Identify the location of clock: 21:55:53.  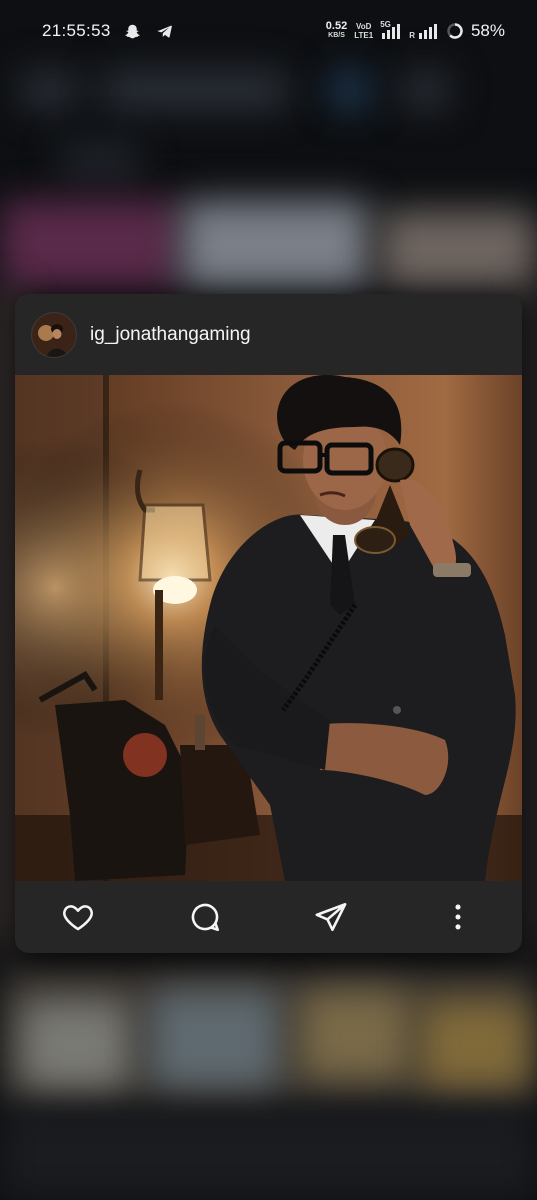
(76, 30).